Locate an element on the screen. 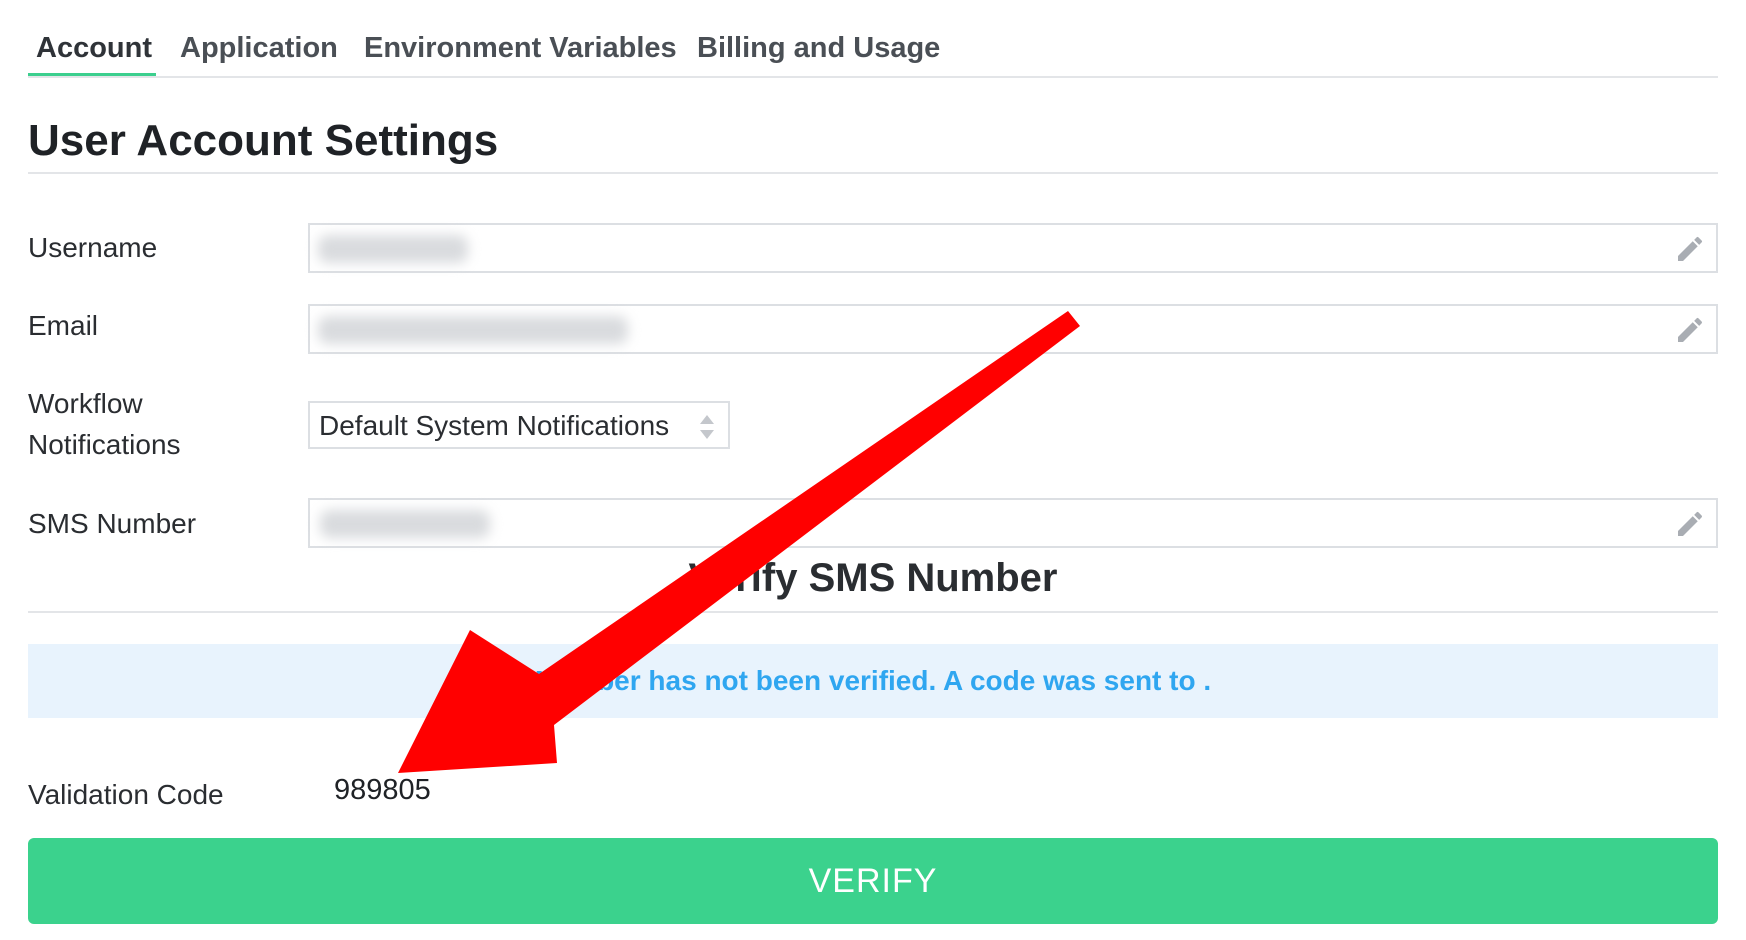  updown-arrows-icon is located at coordinates (707, 427).